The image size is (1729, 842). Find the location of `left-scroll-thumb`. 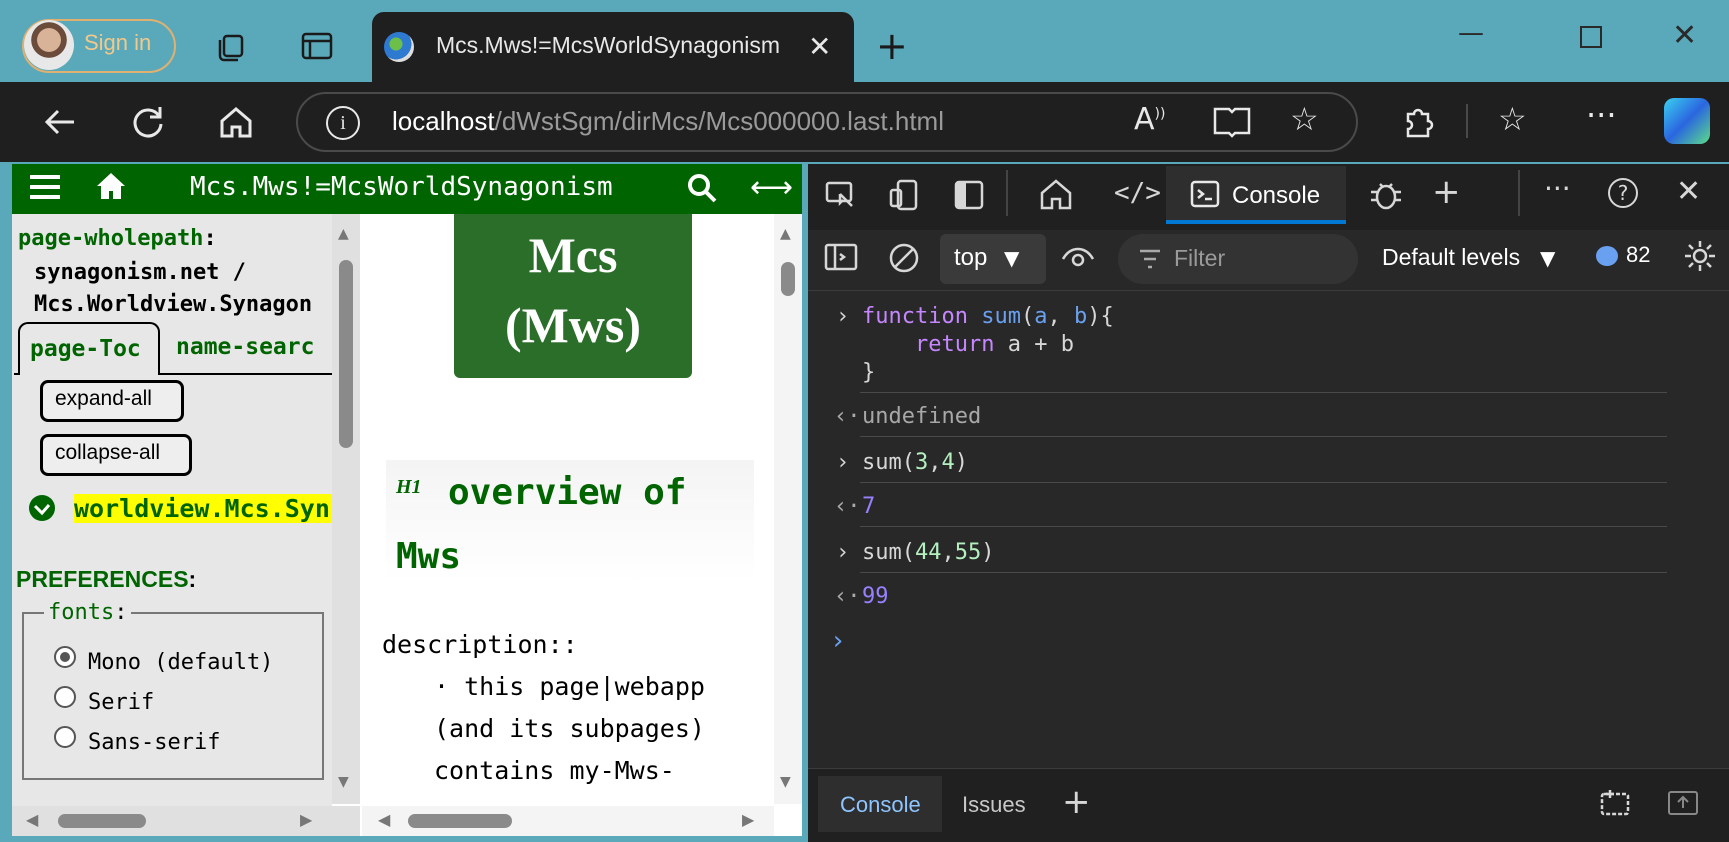

left-scroll-thumb is located at coordinates (346, 354).